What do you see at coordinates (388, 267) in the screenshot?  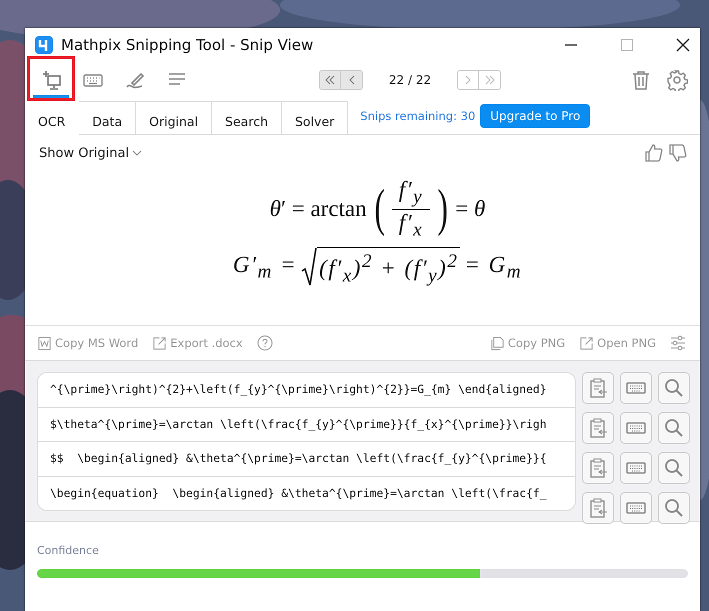 I see `math-radicand: (f′$_{x}$)$^{2}$ + (f′$_{y}$)$^{2}$` at bounding box center [388, 267].